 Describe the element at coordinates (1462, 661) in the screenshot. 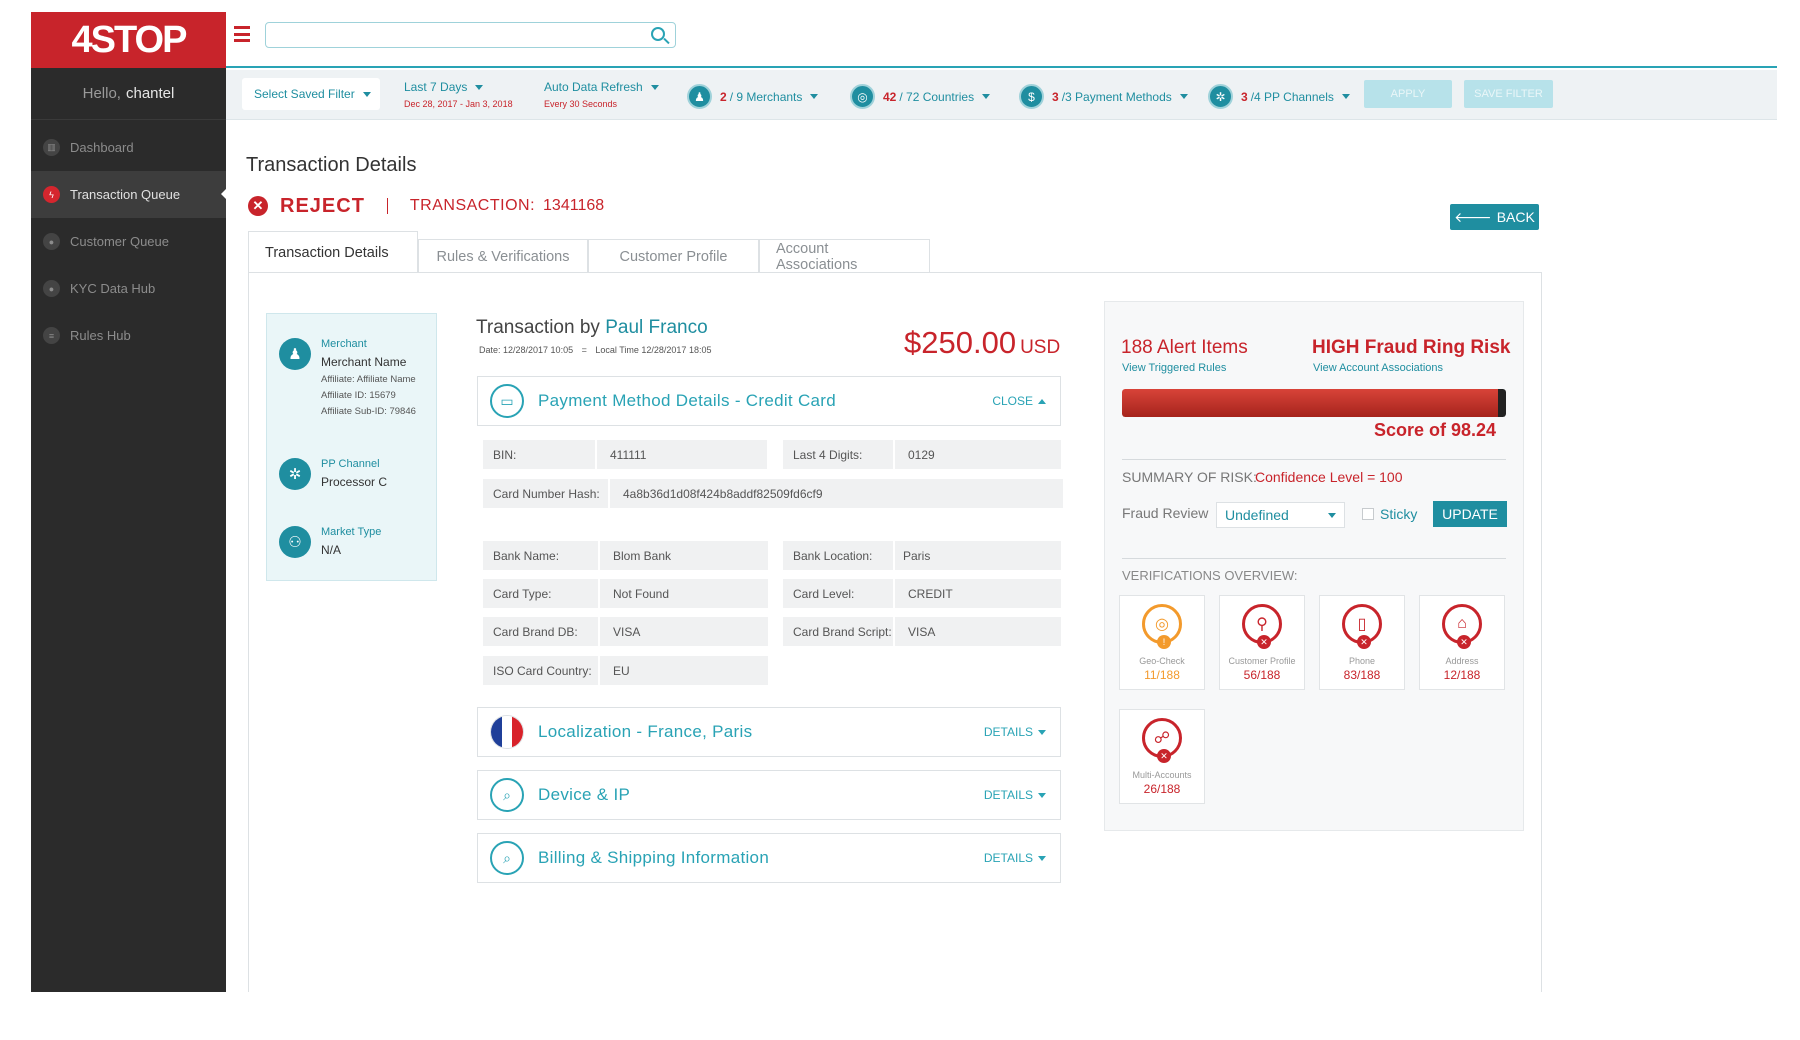

I see `verification-name: Address` at that location.